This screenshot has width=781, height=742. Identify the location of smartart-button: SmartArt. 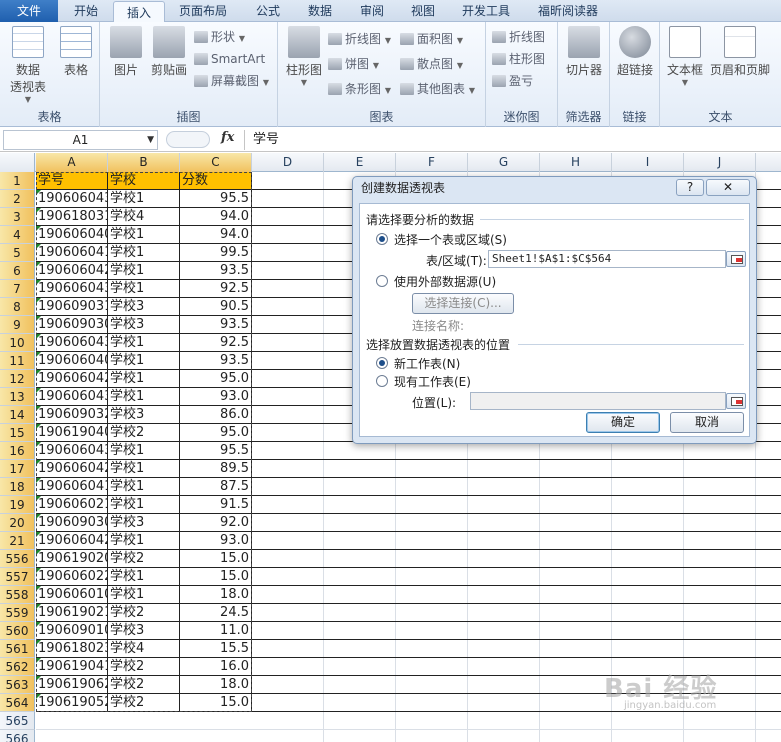
(229, 59).